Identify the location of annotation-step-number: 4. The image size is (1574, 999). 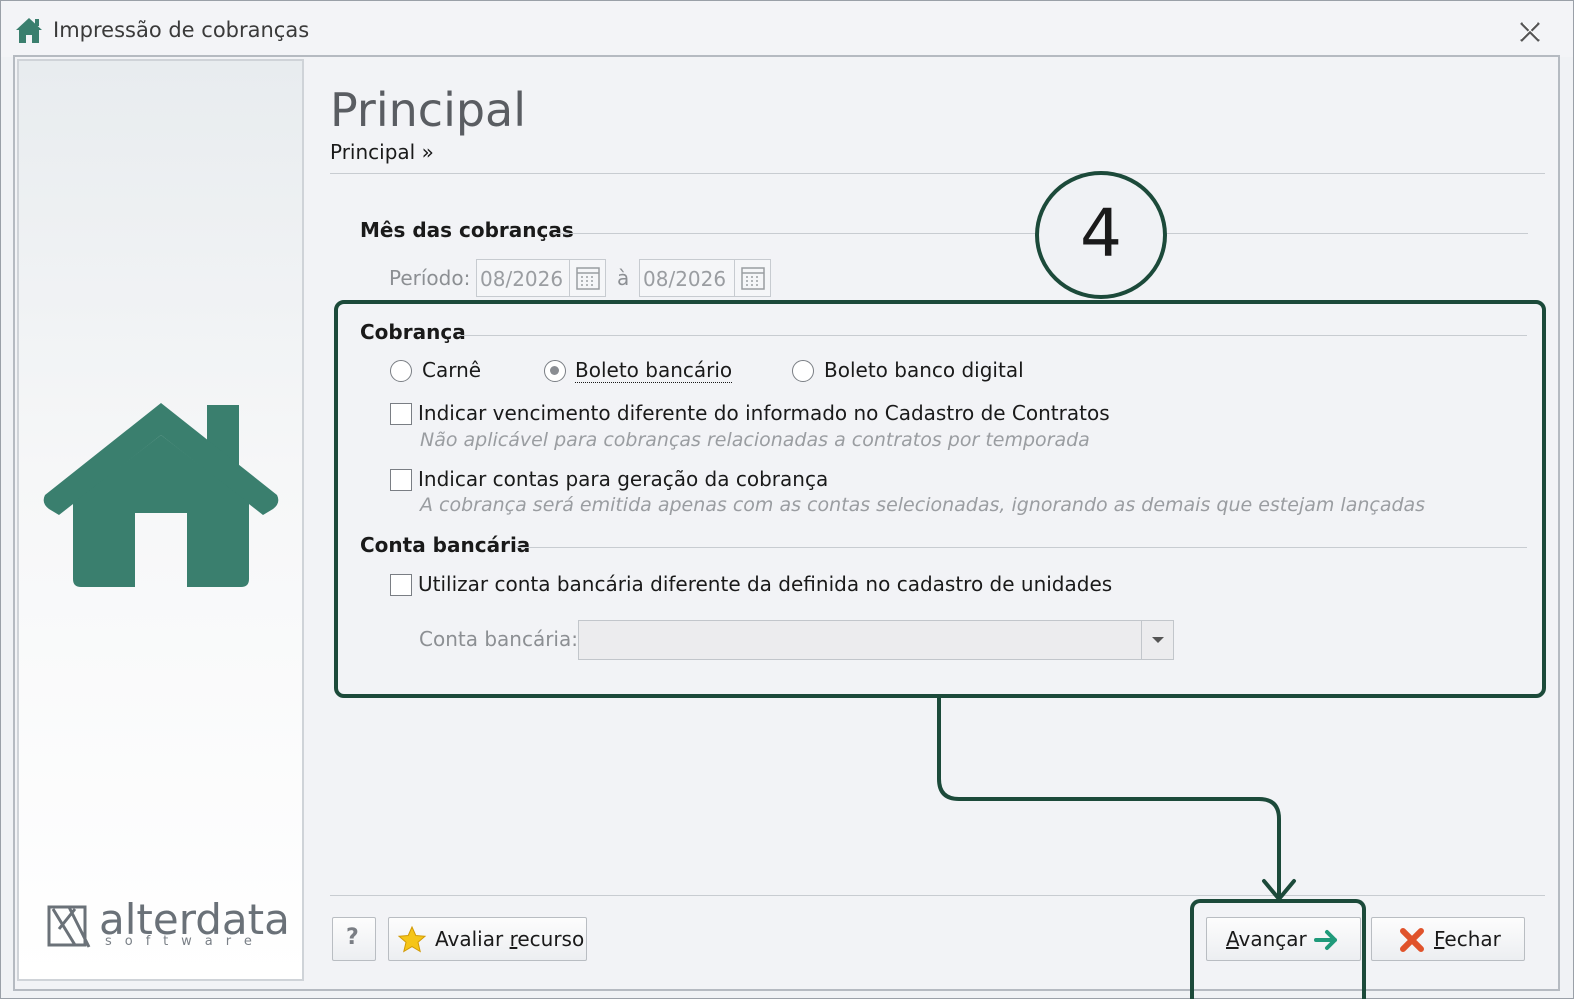
(1101, 233).